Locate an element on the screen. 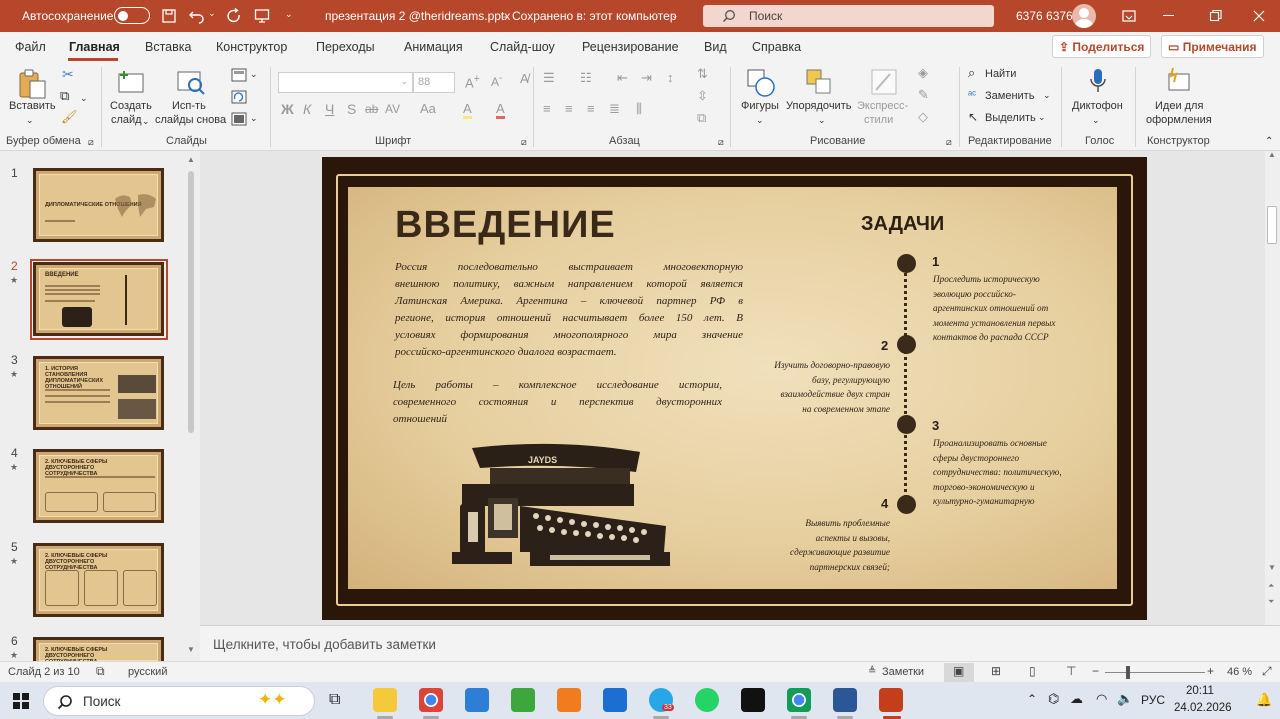  char-spacing-button: AV is located at coordinates (392, 109).